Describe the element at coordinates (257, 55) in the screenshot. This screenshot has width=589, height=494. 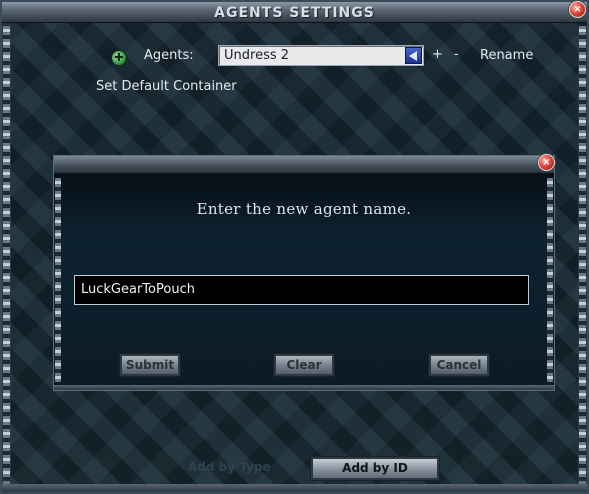
I see `agents-selected-value: Undress 2` at that location.